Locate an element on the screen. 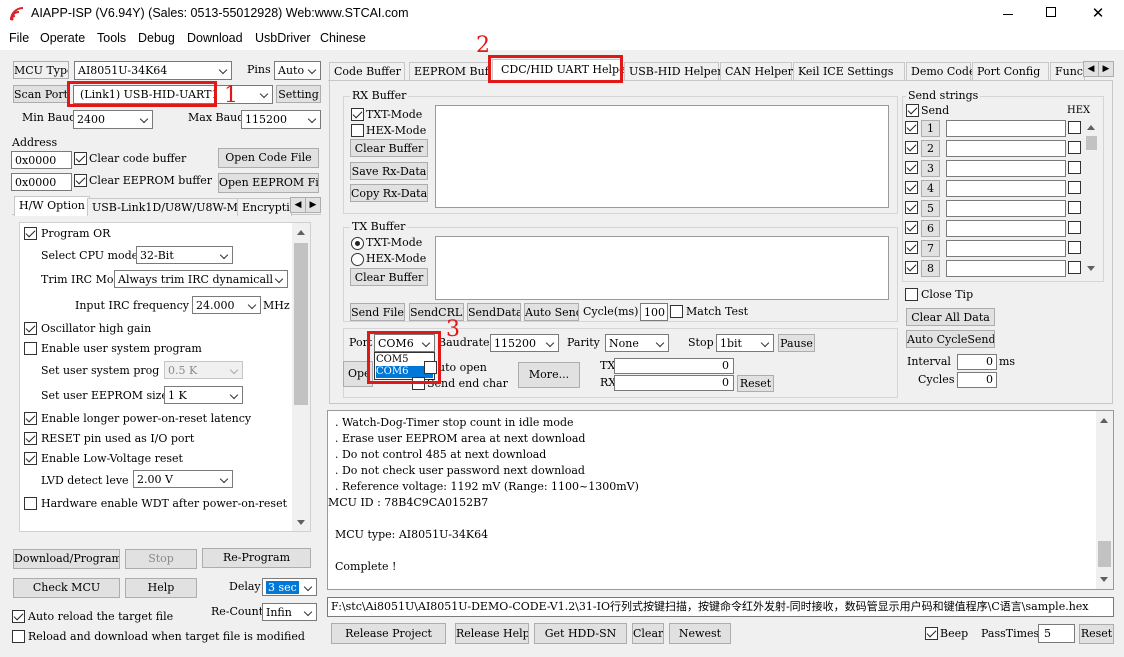  reset-pass-button: Reset is located at coordinates (1096, 634).